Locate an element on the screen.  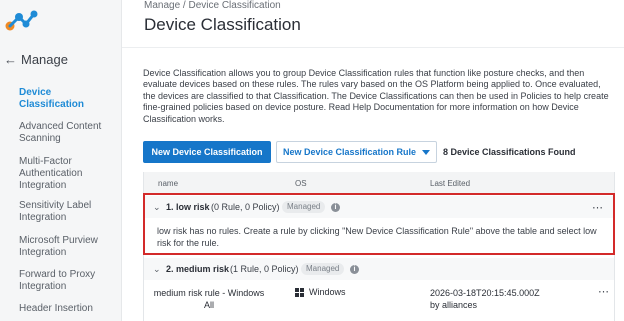
sidebar-item-mfa-integration: Multi-Factor Authentication Integration is located at coordinates (69, 174).